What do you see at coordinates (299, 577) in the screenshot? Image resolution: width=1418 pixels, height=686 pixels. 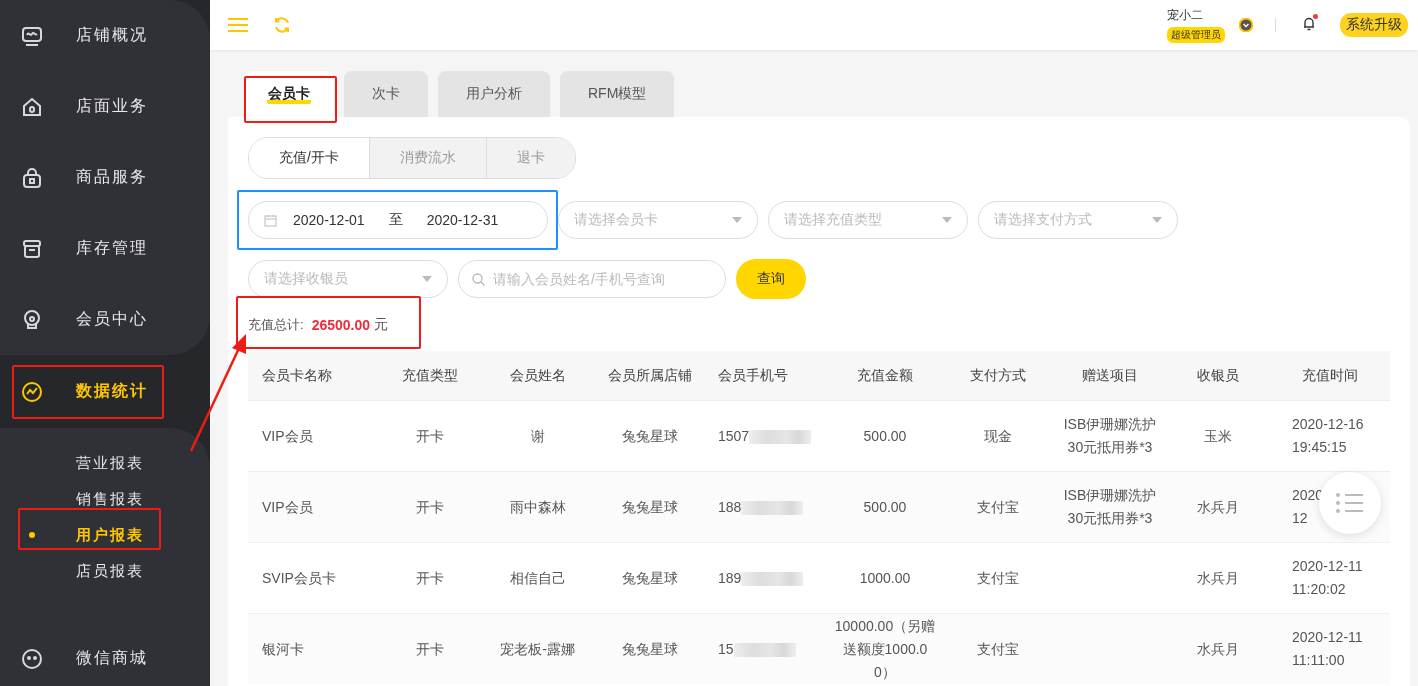 I see `table-cell: SVIP会员卡` at bounding box center [299, 577].